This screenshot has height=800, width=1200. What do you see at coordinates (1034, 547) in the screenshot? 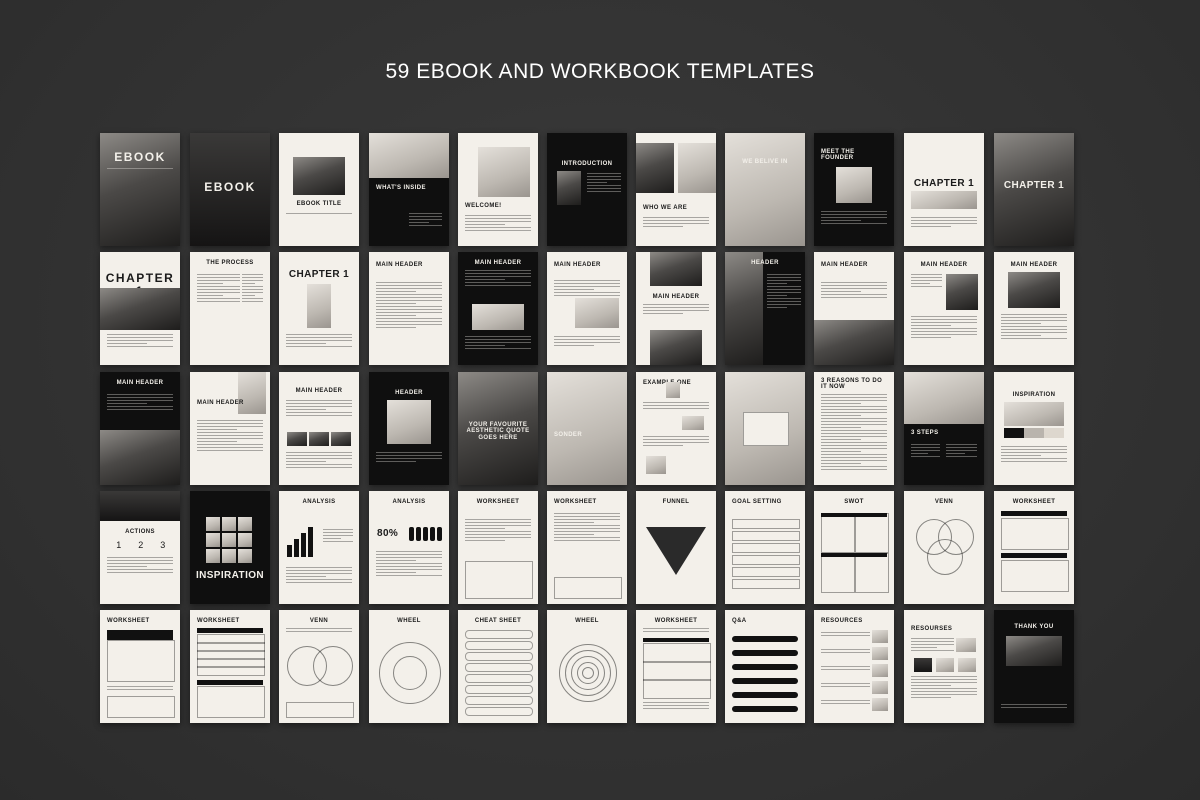
I see `template-page-worksheet-c: WORKSHEET` at bounding box center [1034, 547].